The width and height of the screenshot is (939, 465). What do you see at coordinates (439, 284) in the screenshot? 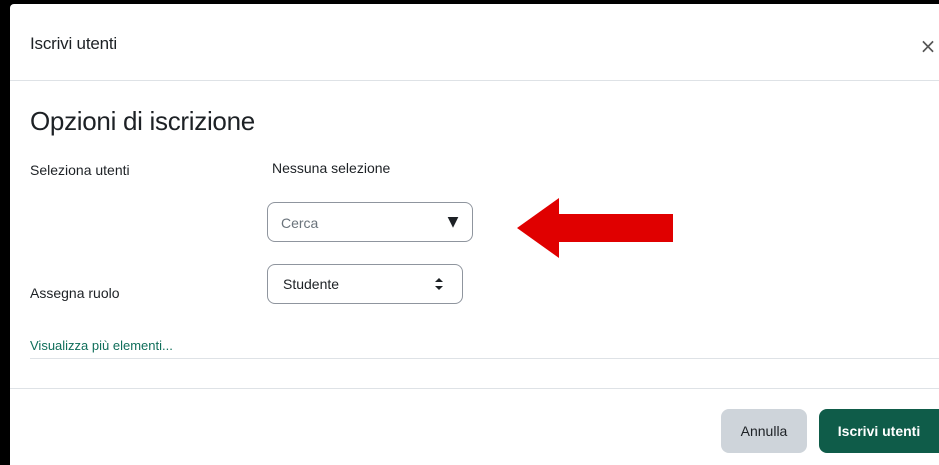
I see `select-updown-icon` at bounding box center [439, 284].